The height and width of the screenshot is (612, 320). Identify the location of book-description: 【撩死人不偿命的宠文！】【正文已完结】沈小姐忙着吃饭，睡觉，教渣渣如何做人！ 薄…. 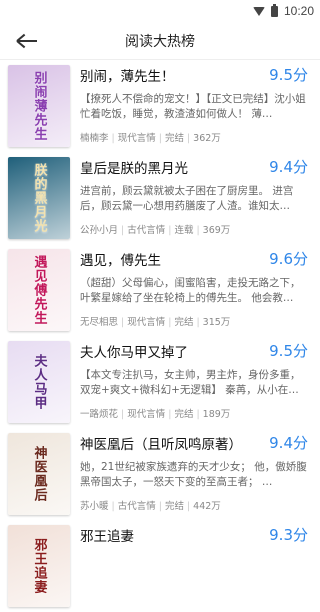
(193, 106).